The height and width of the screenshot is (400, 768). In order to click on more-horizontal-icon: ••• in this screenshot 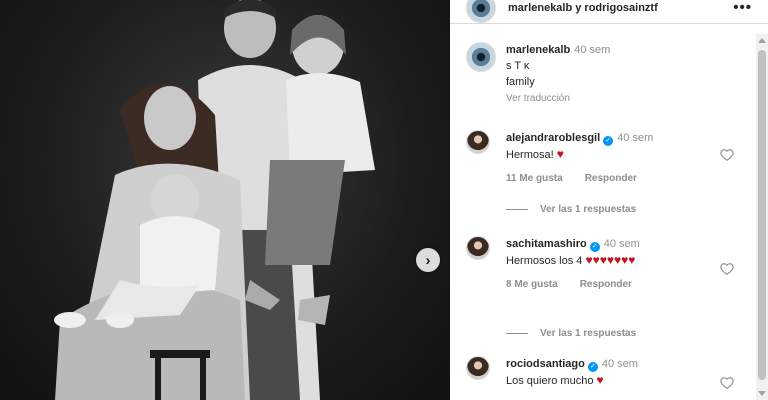, I will do `click(742, 8)`.